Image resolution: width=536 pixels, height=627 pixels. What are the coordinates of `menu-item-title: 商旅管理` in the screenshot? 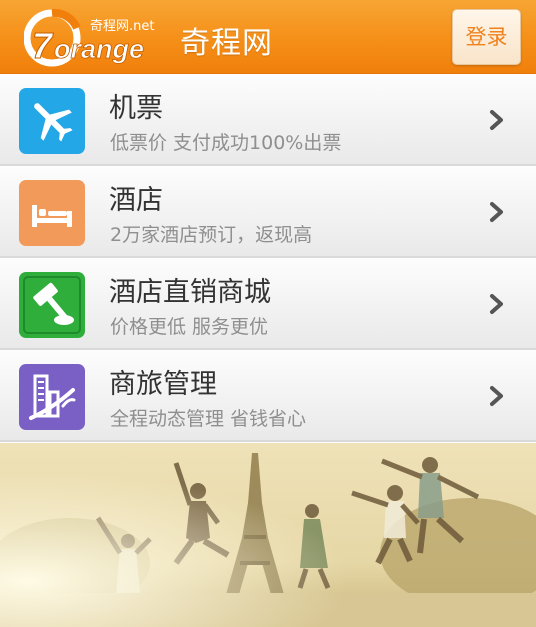 It's located at (163, 384).